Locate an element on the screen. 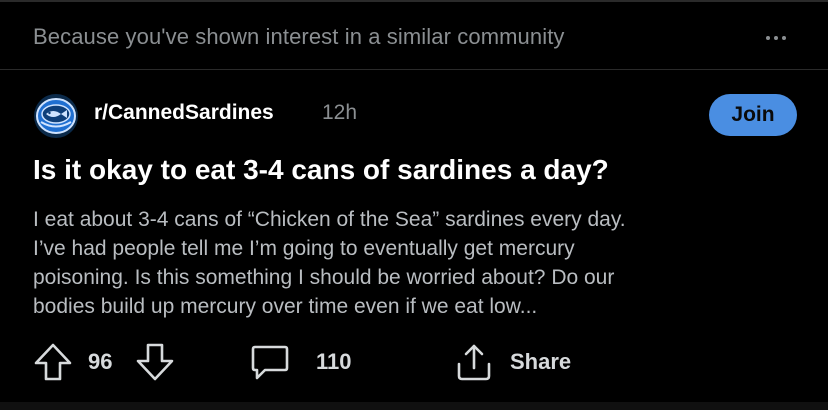 This screenshot has height=410, width=828. downvote-icon is located at coordinates (155, 362).